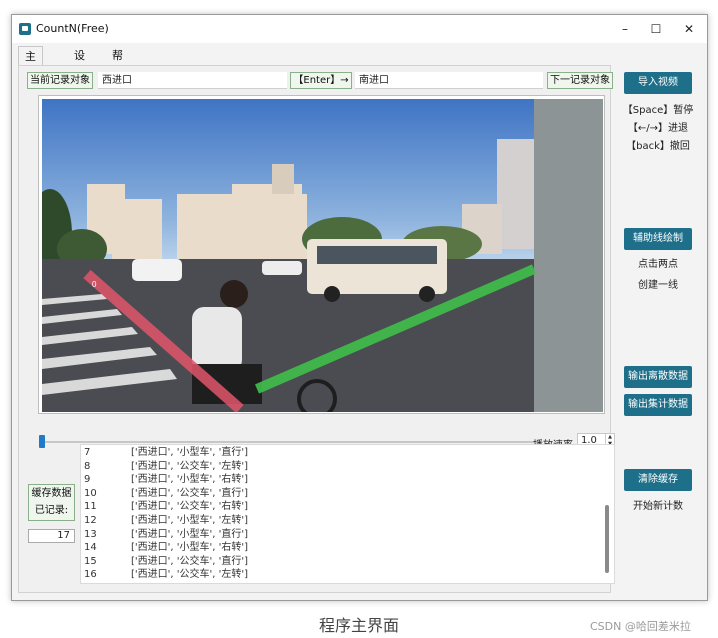 This screenshot has height=638, width=718. I want to click on log-index: 12, so click(90, 520).